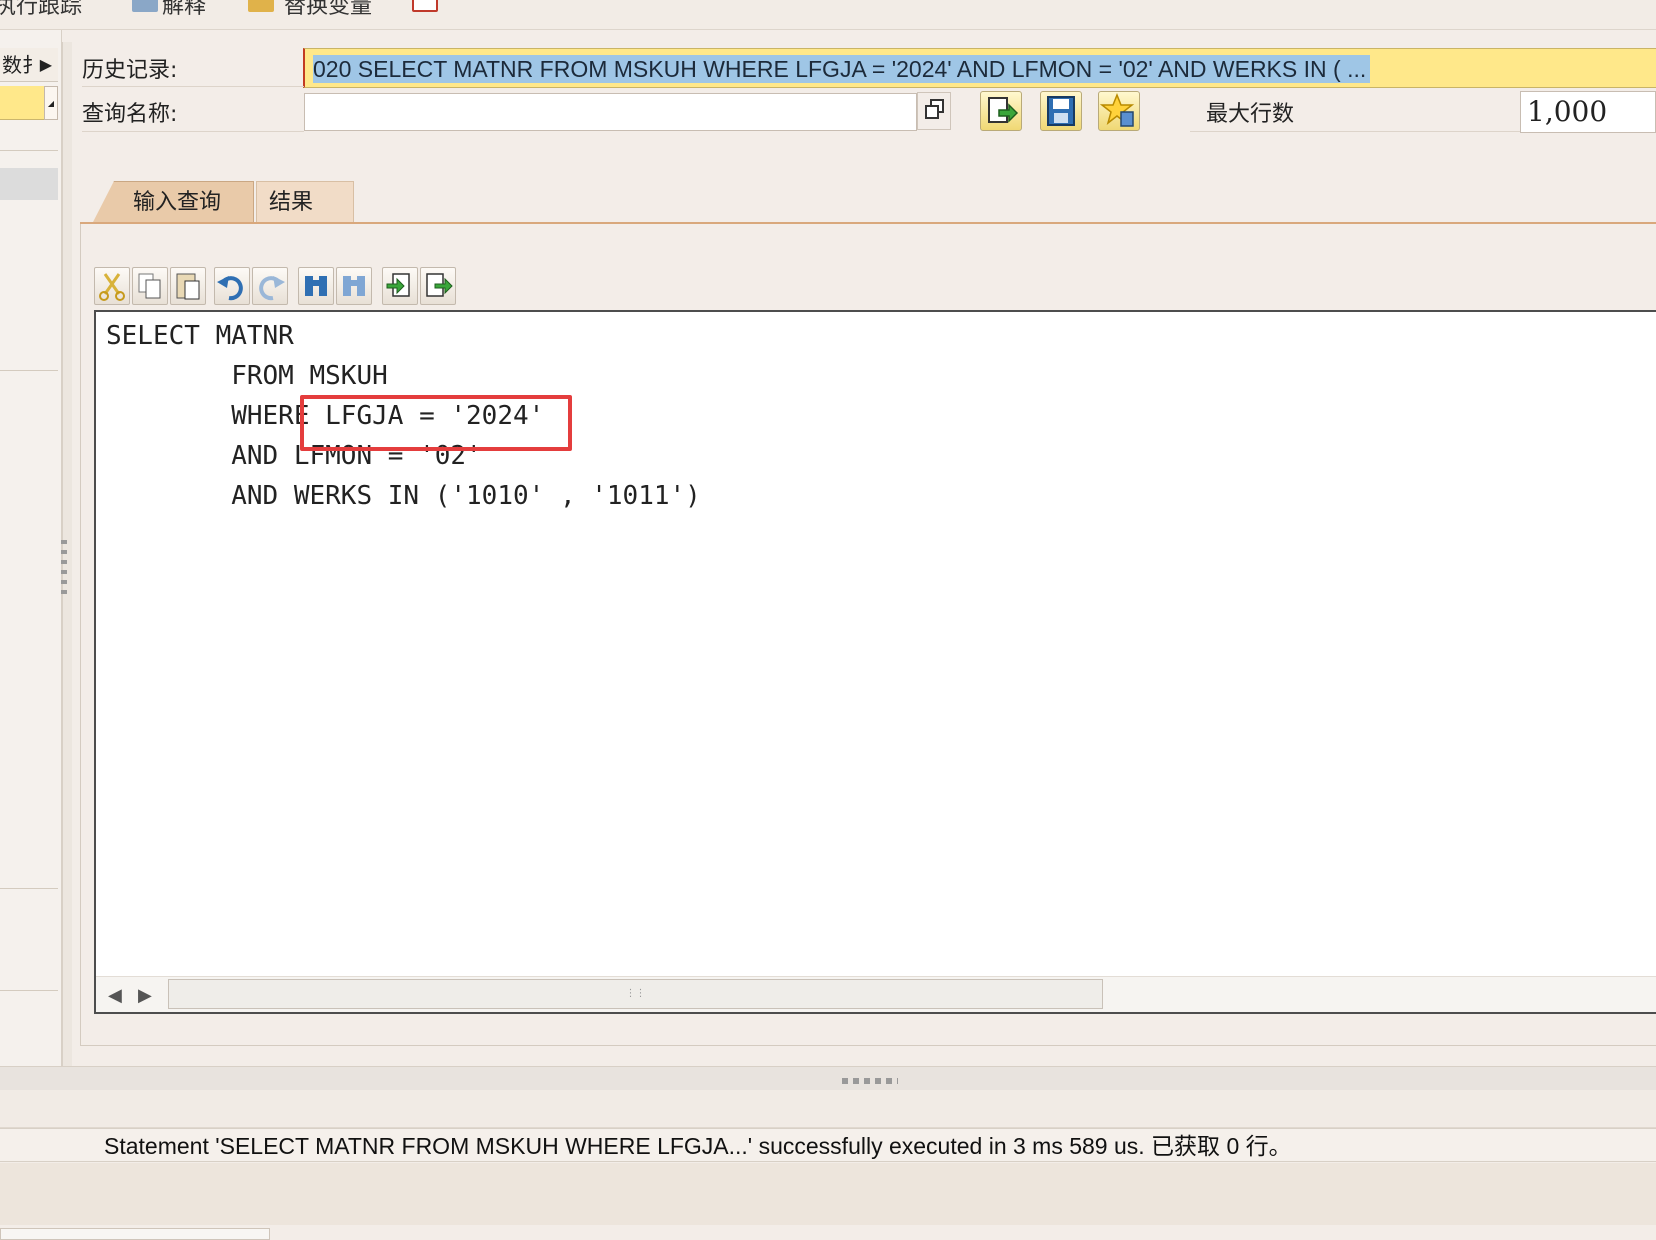 This screenshot has width=1656, height=1240. What do you see at coordinates (305, 202) in the screenshot?
I see `tab-results: 结果` at bounding box center [305, 202].